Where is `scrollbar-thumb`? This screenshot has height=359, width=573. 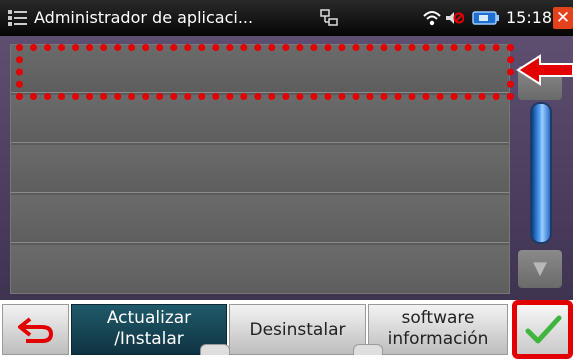 scrollbar-thumb is located at coordinates (541, 173).